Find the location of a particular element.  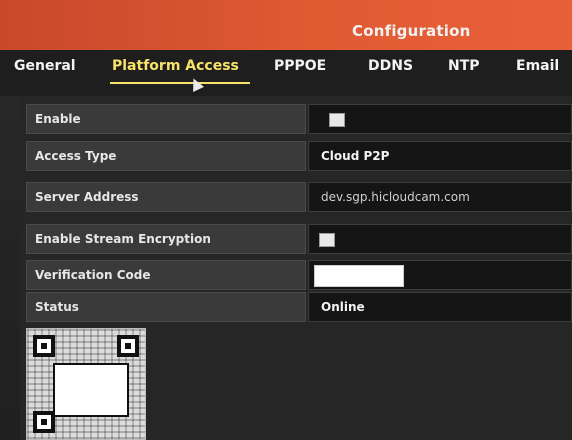

qr-finder-bottom-left-icon is located at coordinates (44, 422).